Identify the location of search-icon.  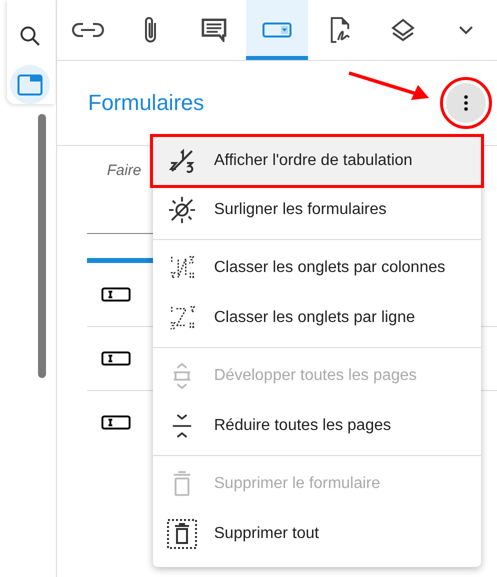
(30, 36).